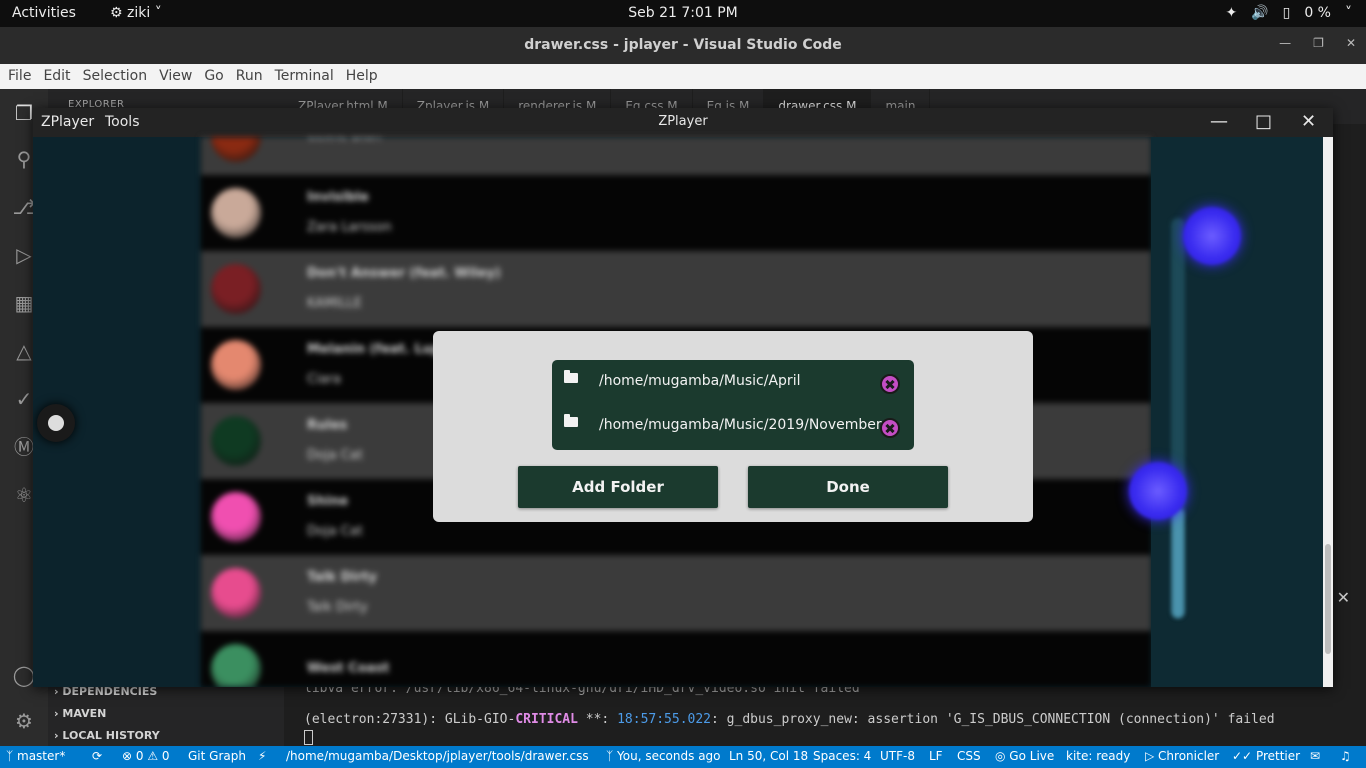 Image resolution: width=1366 pixels, height=768 pixels. What do you see at coordinates (262, 756) in the screenshot?
I see `lightning-icon: ⚡` at bounding box center [262, 756].